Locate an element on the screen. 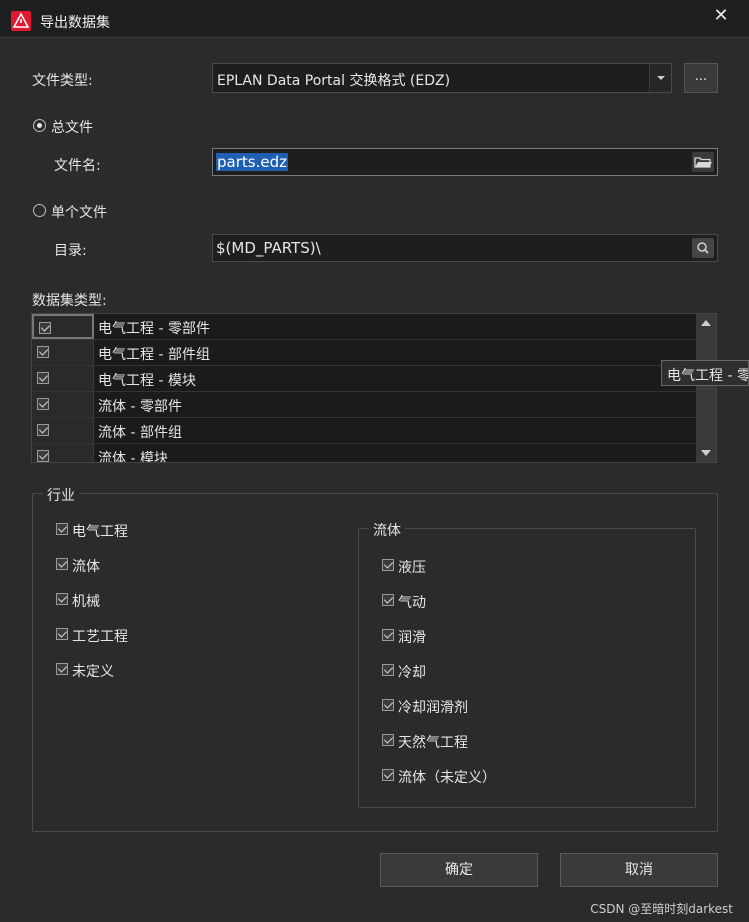  cancel-button: 取消 is located at coordinates (639, 870).